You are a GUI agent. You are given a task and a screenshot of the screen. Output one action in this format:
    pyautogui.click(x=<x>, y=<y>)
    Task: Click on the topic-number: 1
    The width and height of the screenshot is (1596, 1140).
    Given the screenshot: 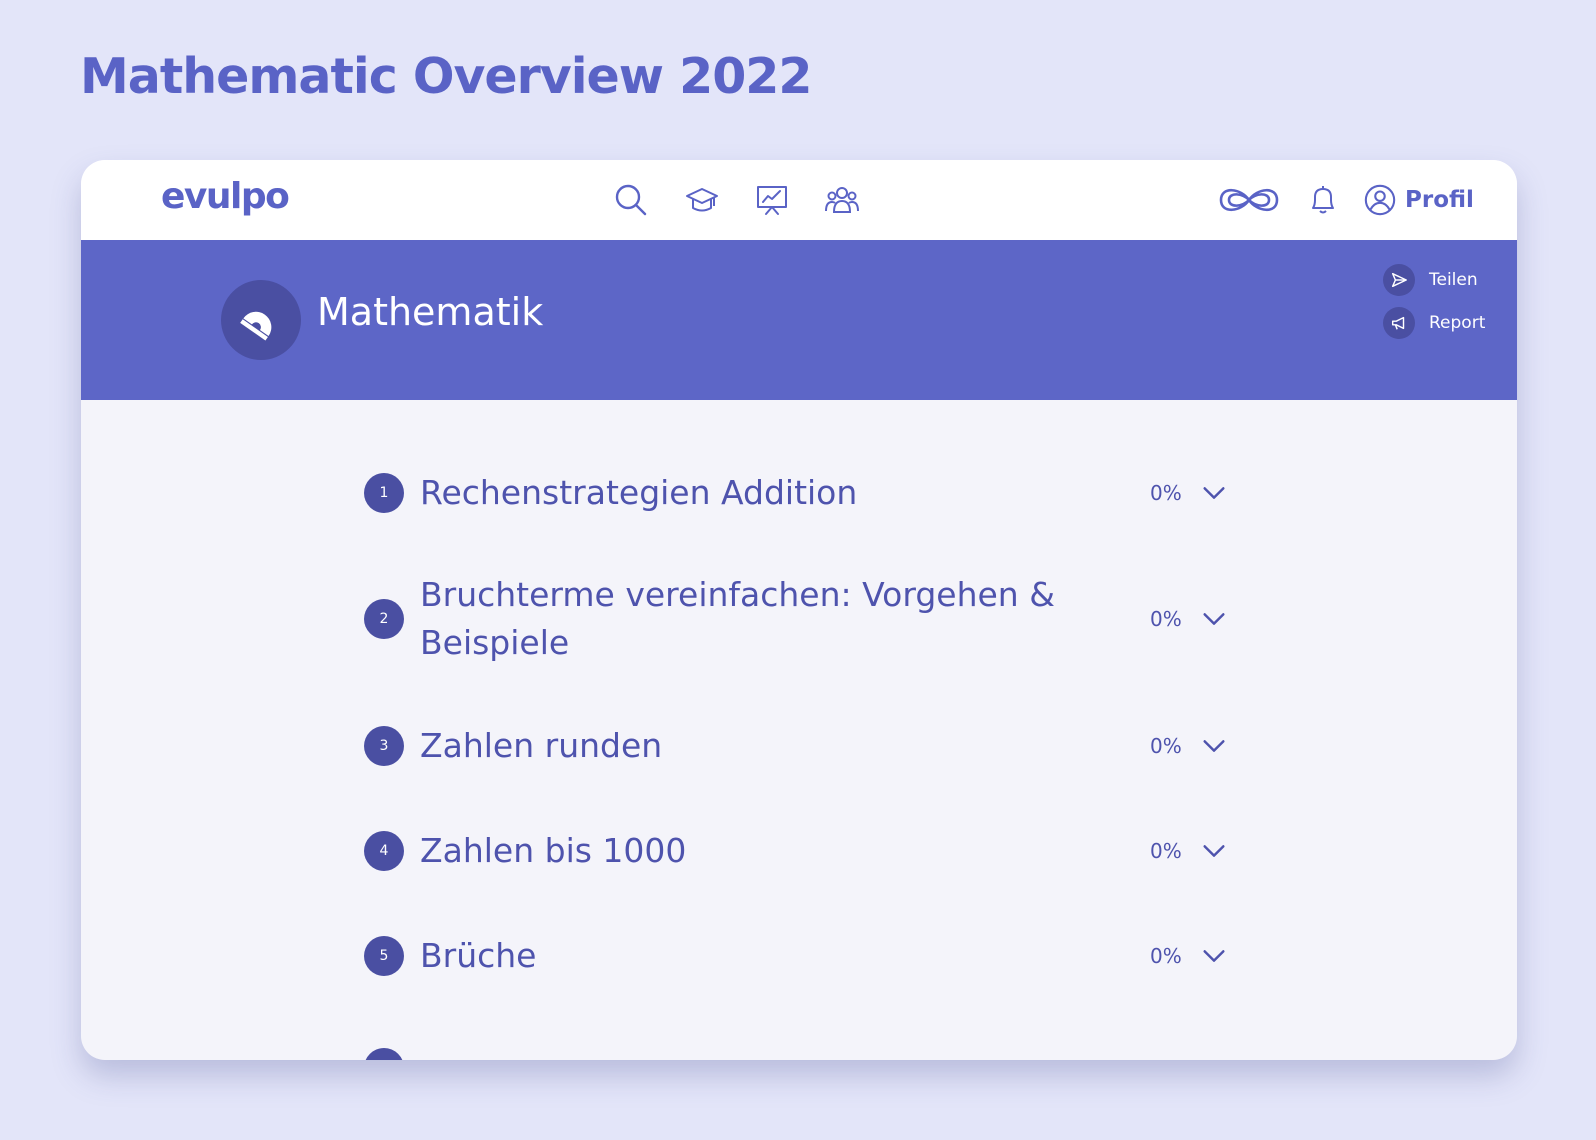 What is the action you would take?
    pyautogui.click(x=384, y=493)
    